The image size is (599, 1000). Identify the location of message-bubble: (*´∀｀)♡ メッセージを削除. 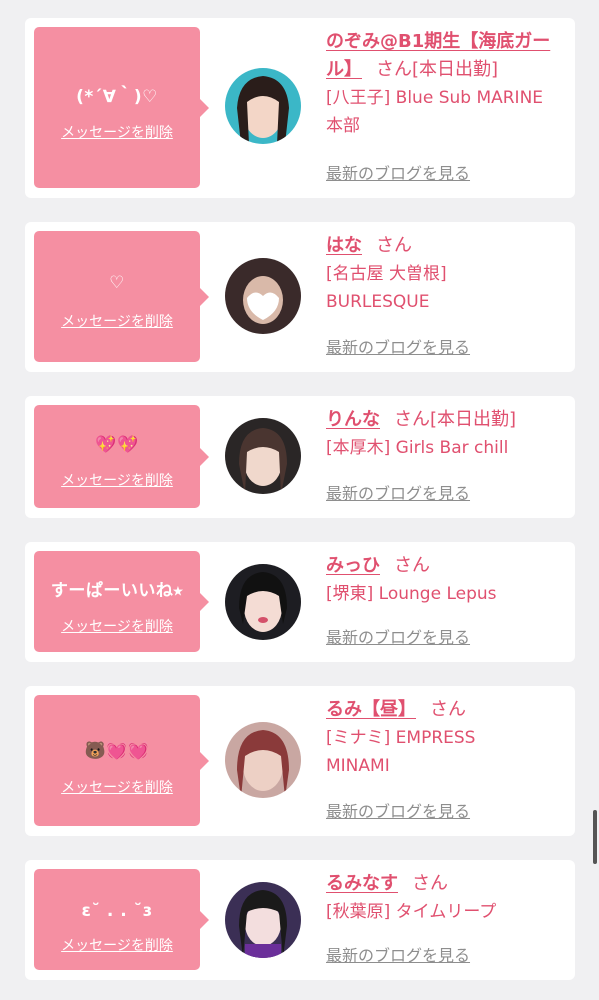
(121, 107).